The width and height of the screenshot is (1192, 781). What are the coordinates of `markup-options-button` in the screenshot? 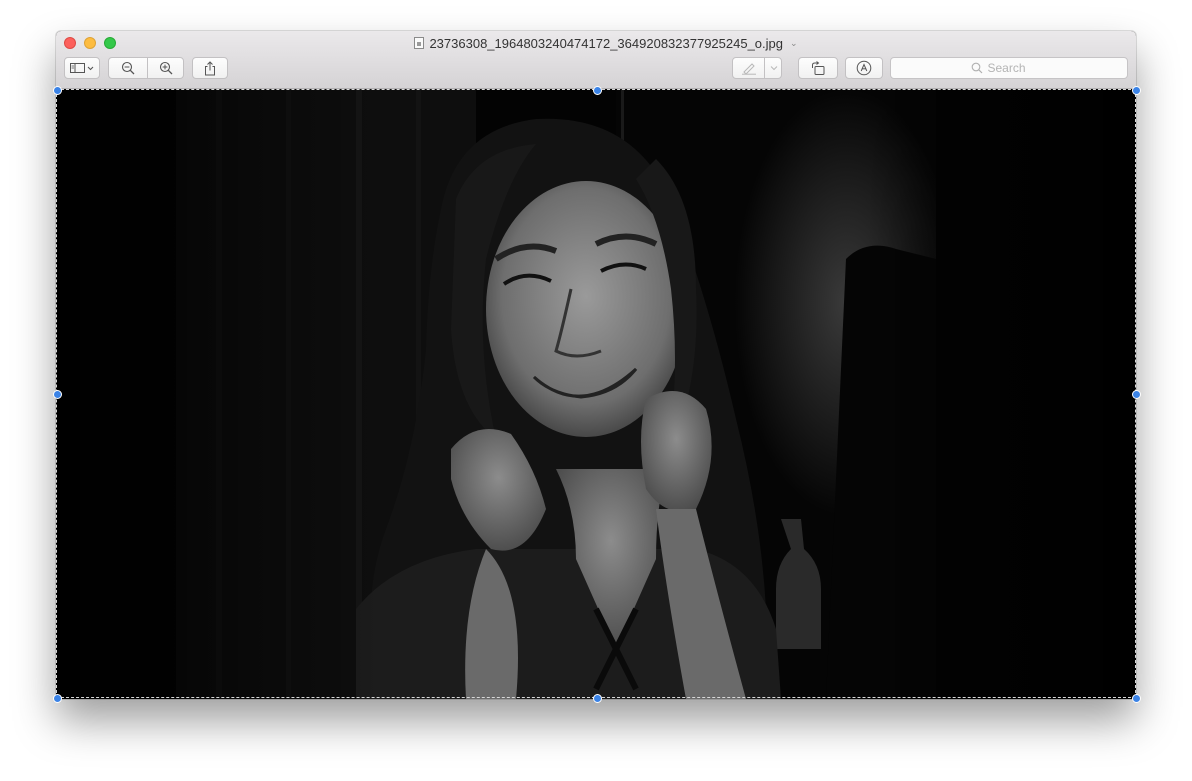 It's located at (773, 68).